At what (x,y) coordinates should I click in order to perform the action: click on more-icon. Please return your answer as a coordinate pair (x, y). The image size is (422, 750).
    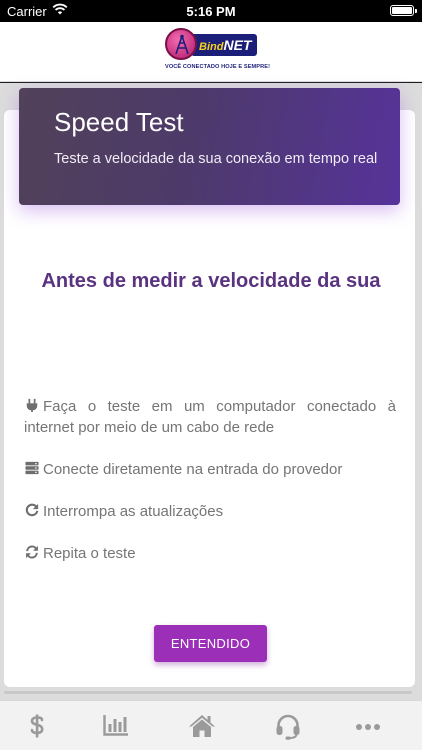
    Looking at the image, I should click on (368, 727).